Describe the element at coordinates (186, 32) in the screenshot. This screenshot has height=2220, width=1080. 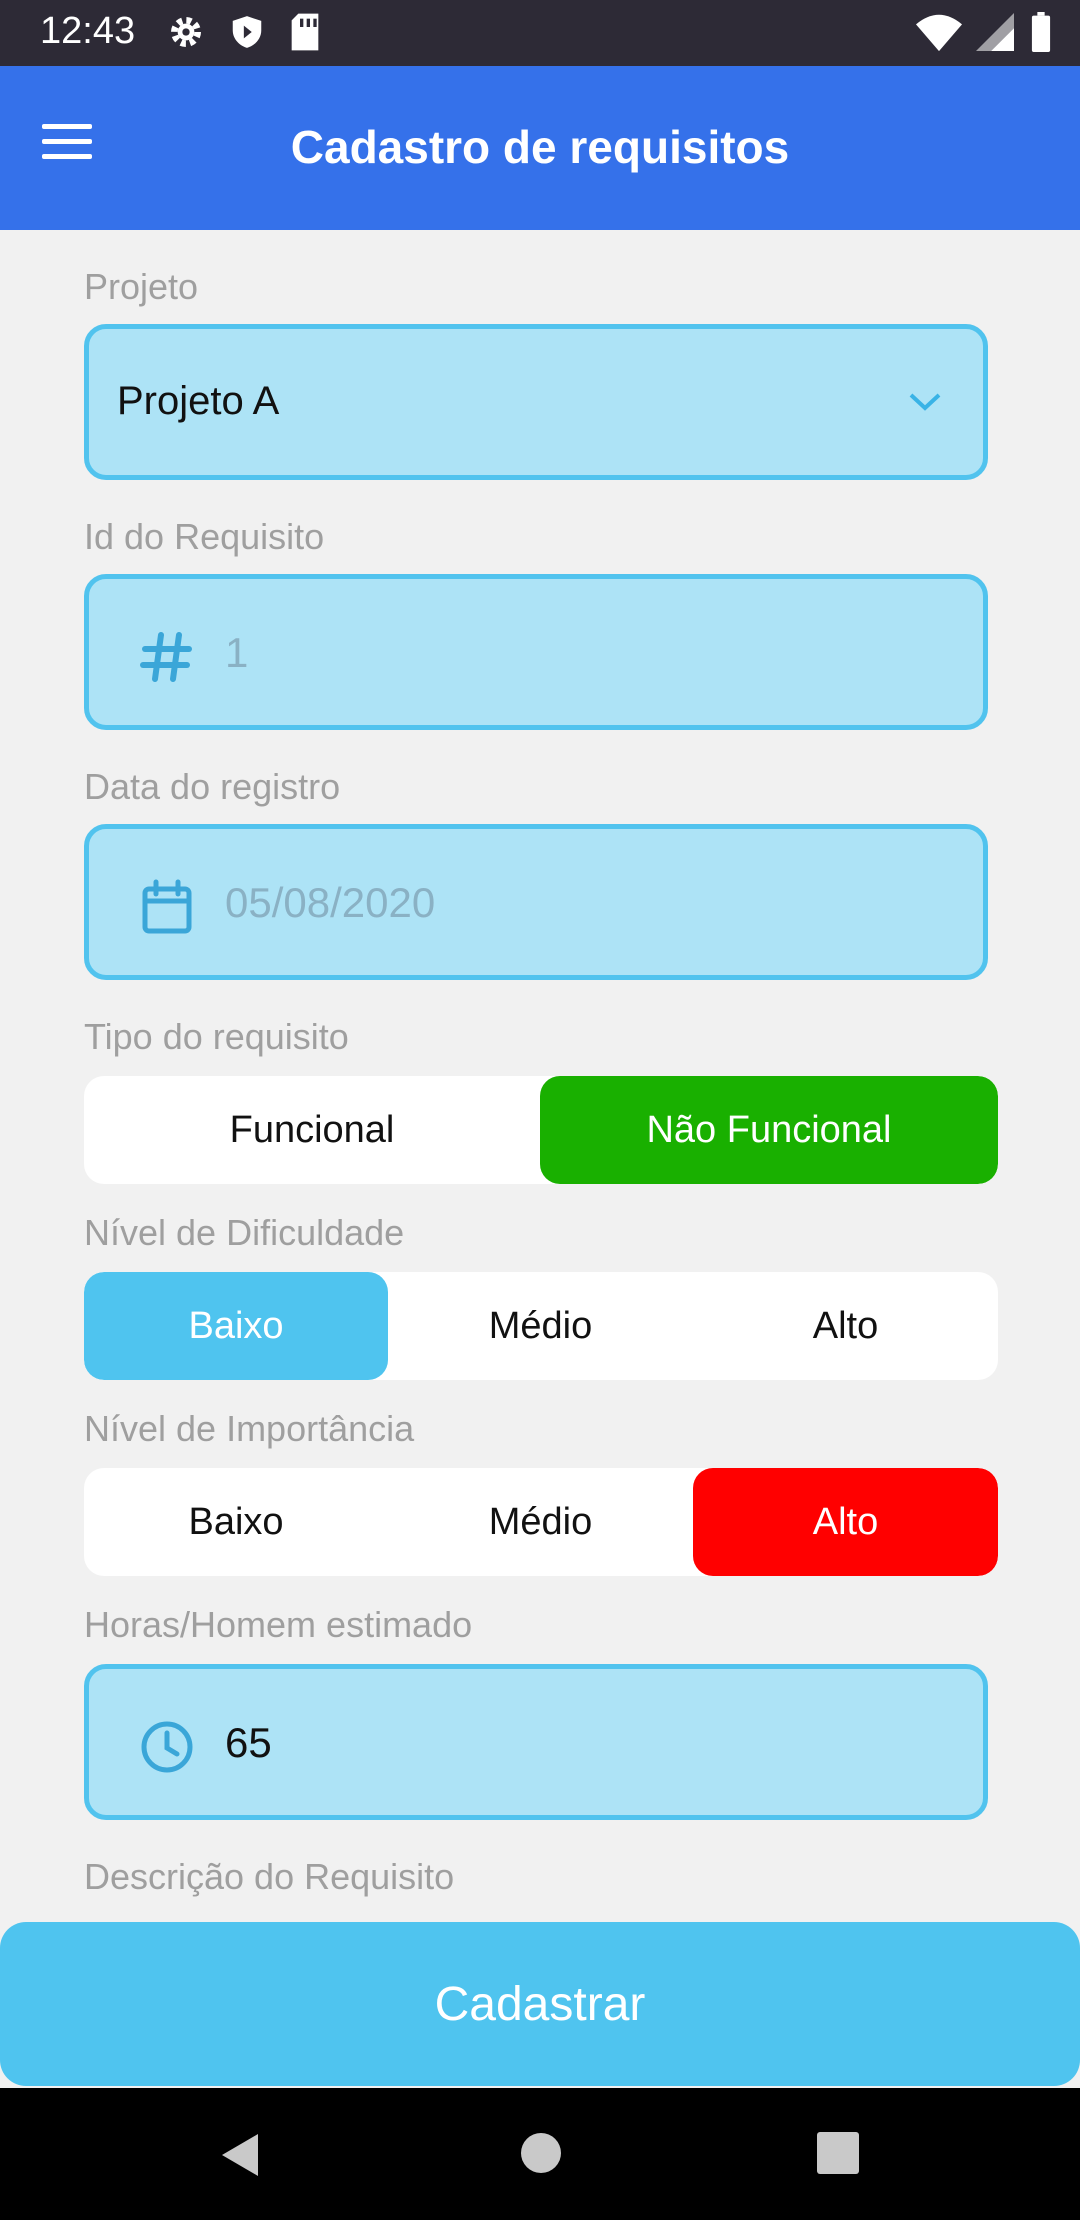
I see `gear-icon` at that location.